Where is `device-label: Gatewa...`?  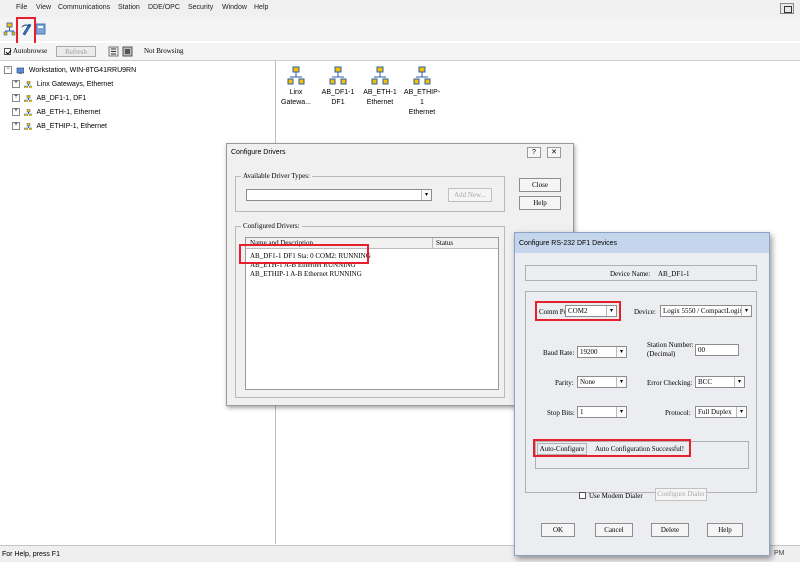
device-label: Gatewa... is located at coordinates (296, 102).